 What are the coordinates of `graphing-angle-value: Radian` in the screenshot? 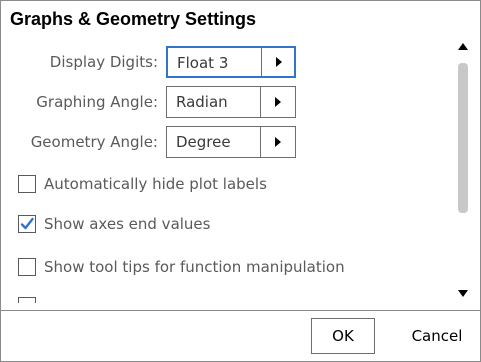 It's located at (202, 102).